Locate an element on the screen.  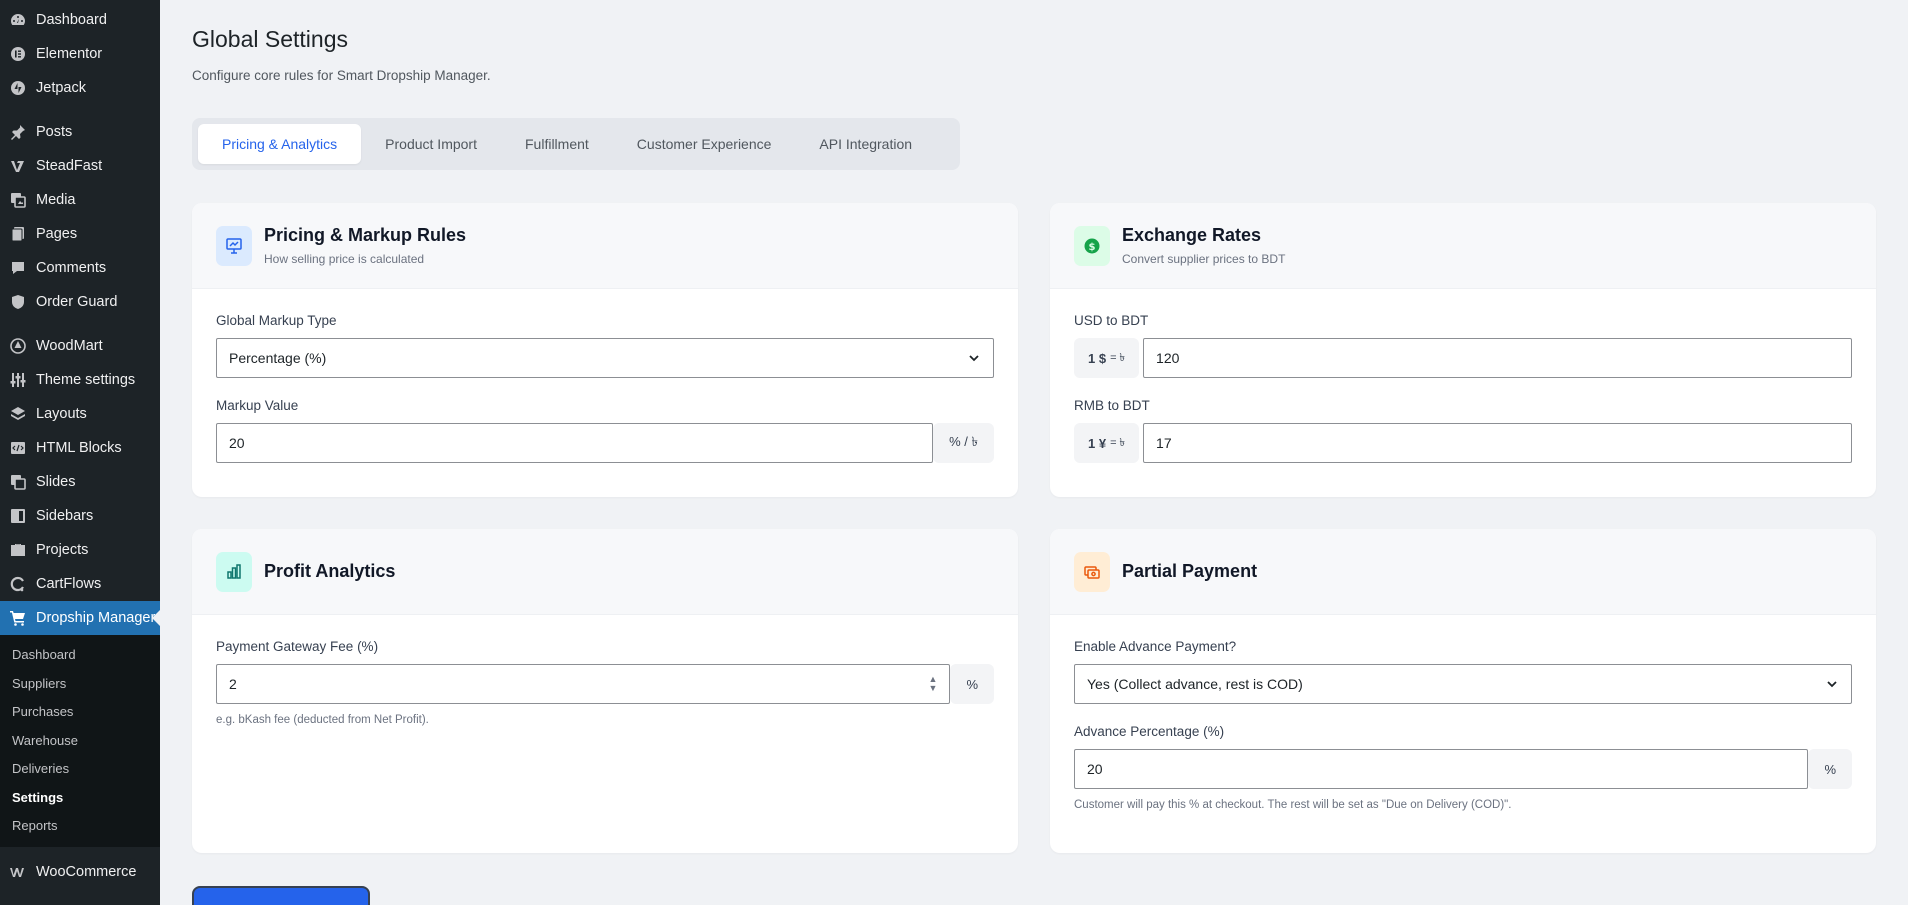
usd-bdt-value: 120 is located at coordinates (1168, 358).